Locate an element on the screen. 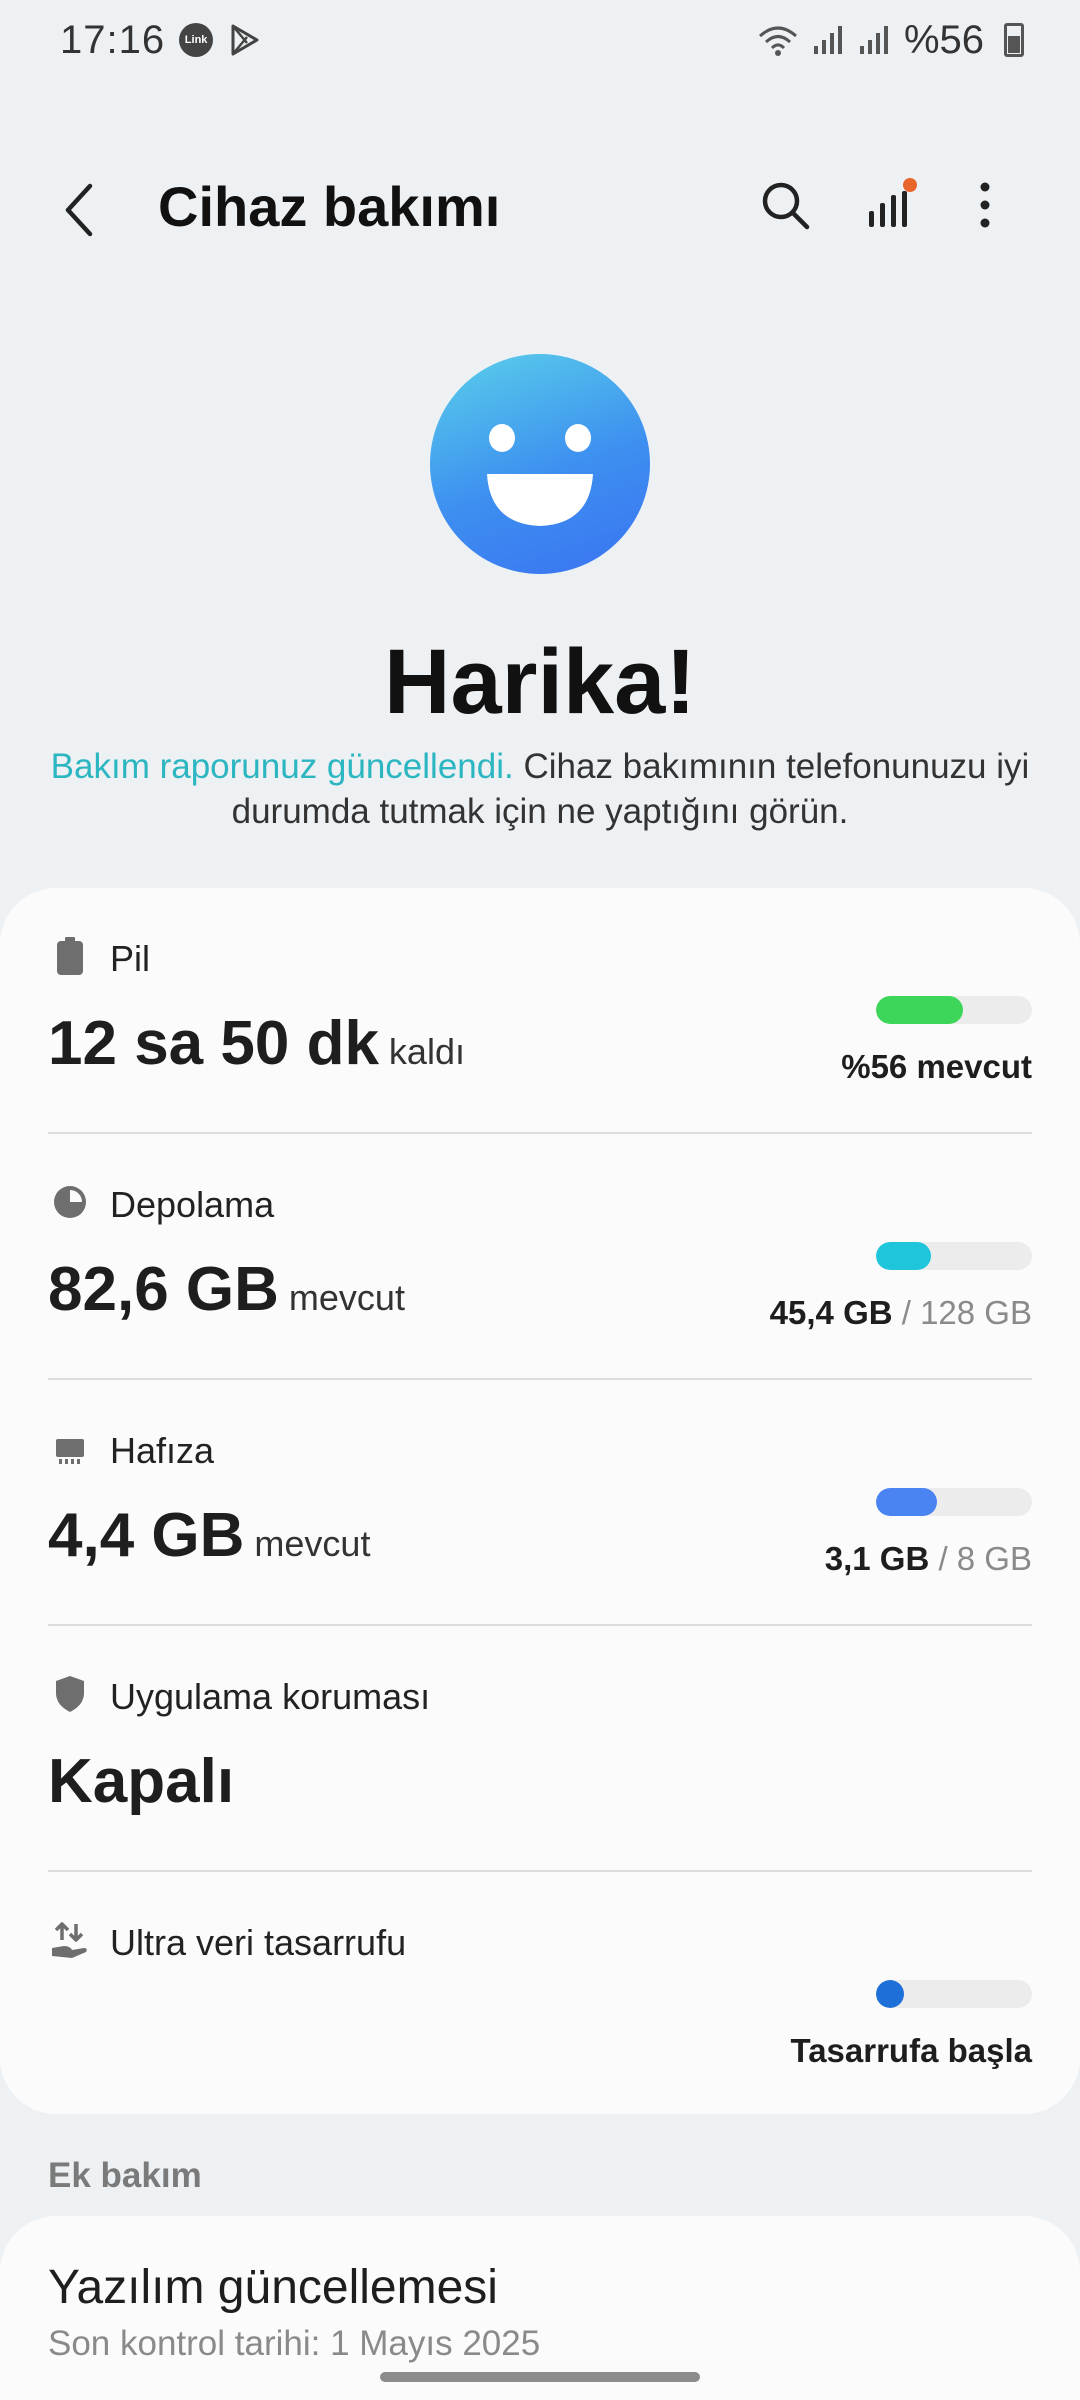 The image size is (1080, 2400). storage-row: Depolama 82,6 GB mevcut 45,4 GB / 128 GB is located at coordinates (540, 1256).